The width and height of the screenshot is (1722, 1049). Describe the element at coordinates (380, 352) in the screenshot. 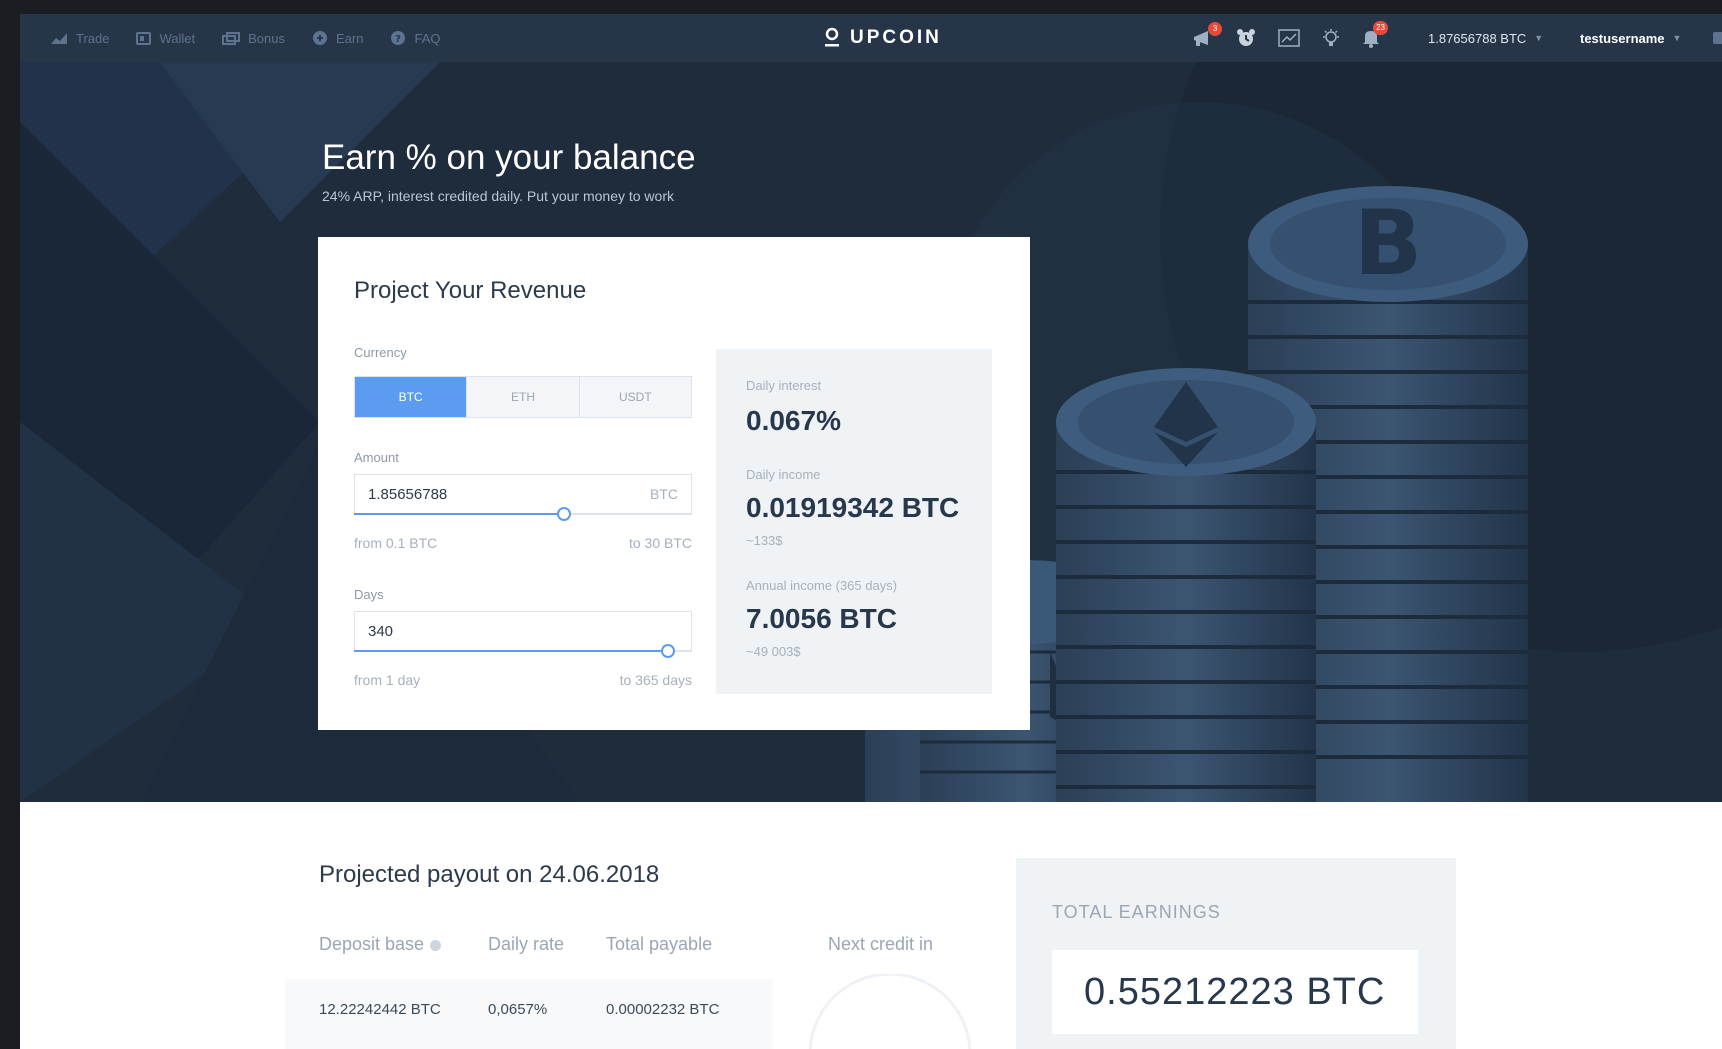

I see `currency-label: Currency` at that location.